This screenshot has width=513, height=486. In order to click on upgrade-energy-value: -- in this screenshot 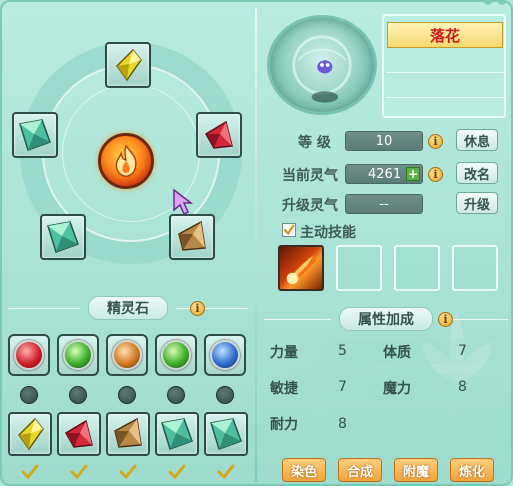, I will do `click(384, 204)`.